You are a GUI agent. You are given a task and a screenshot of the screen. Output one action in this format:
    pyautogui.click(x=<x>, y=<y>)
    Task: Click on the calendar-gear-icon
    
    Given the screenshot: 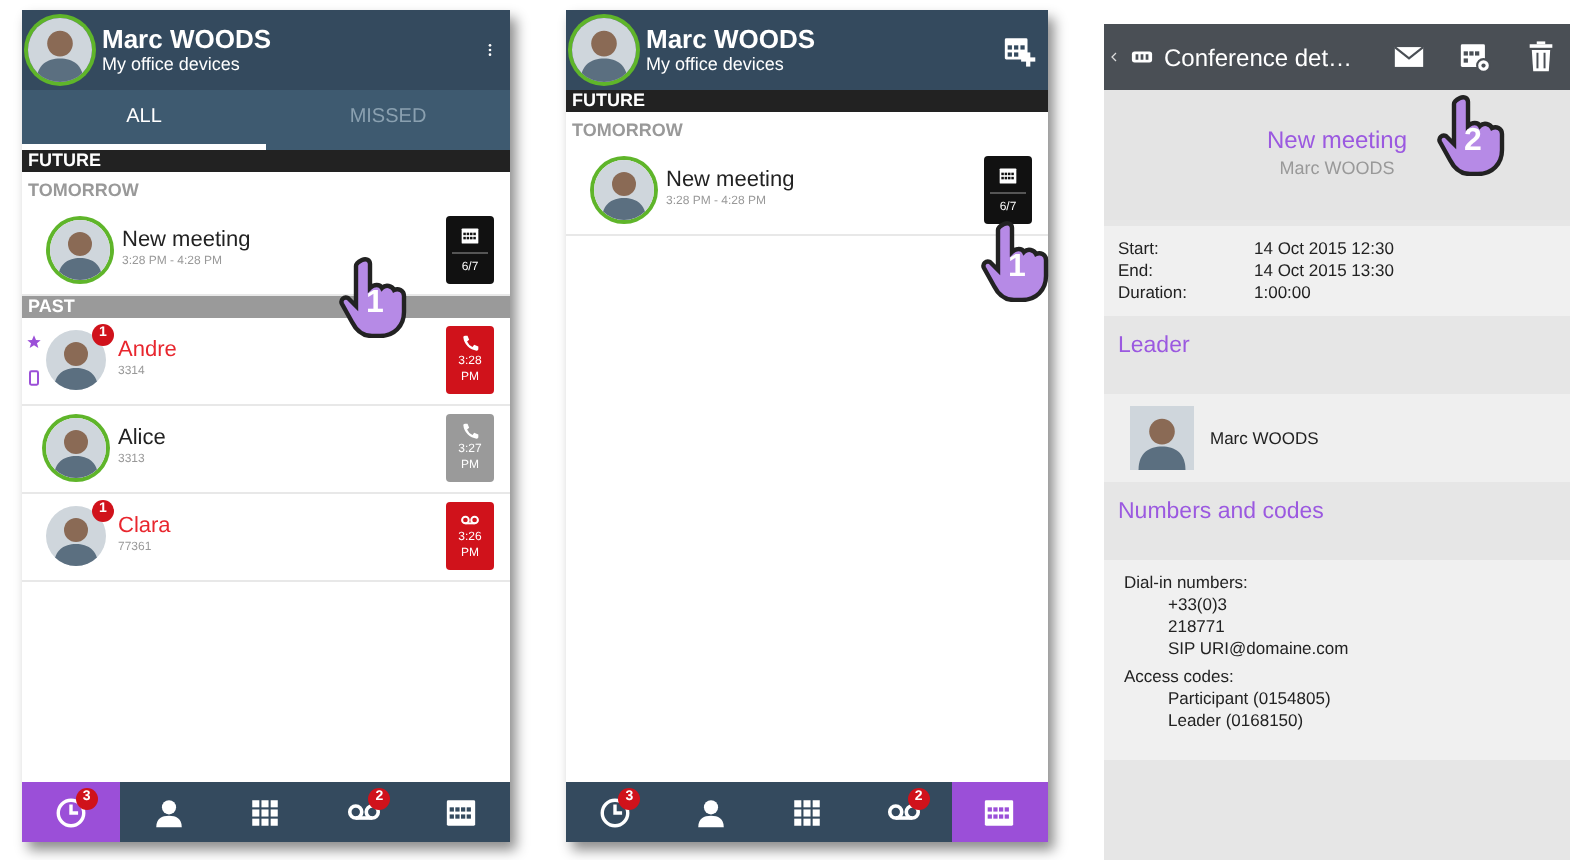 What is the action you would take?
    pyautogui.click(x=1475, y=57)
    